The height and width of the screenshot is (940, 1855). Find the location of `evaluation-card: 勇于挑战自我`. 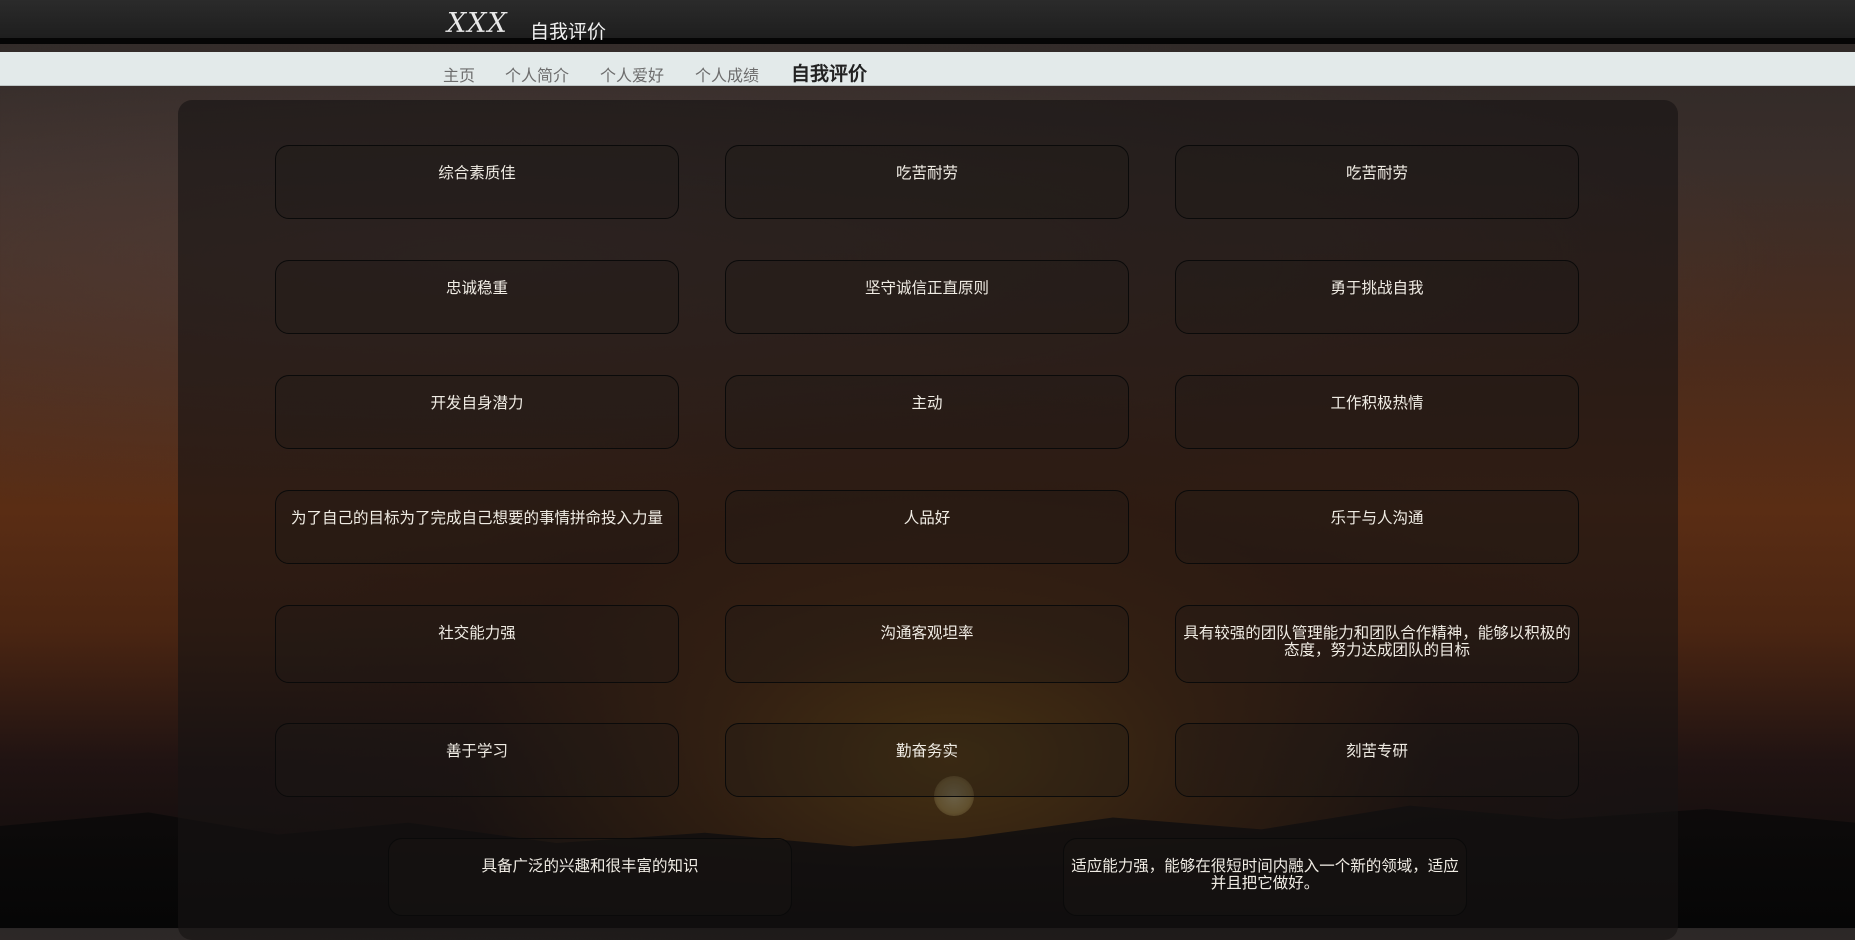

evaluation-card: 勇于挑战自我 is located at coordinates (1377, 297).